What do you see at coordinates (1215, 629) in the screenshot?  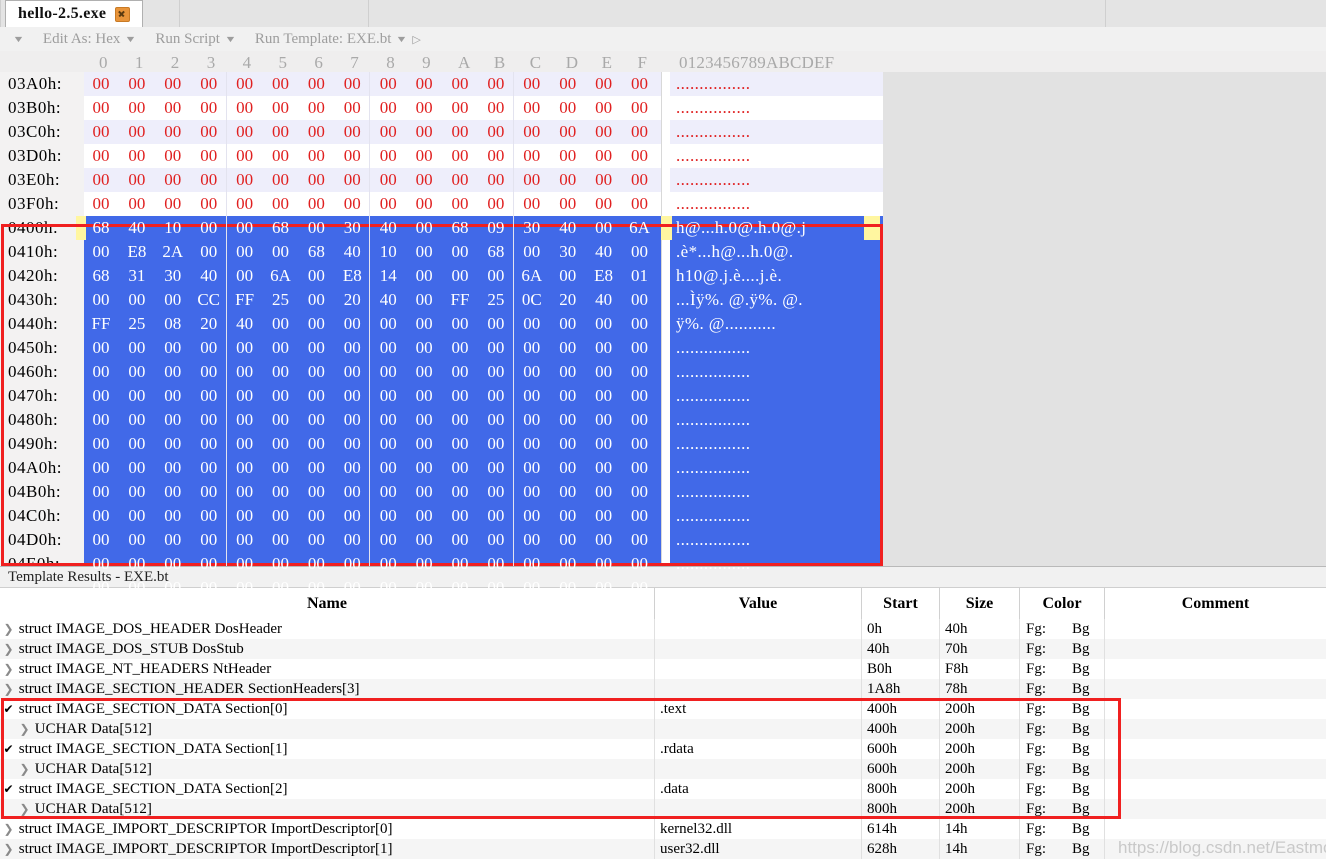 I see `cell-comment` at bounding box center [1215, 629].